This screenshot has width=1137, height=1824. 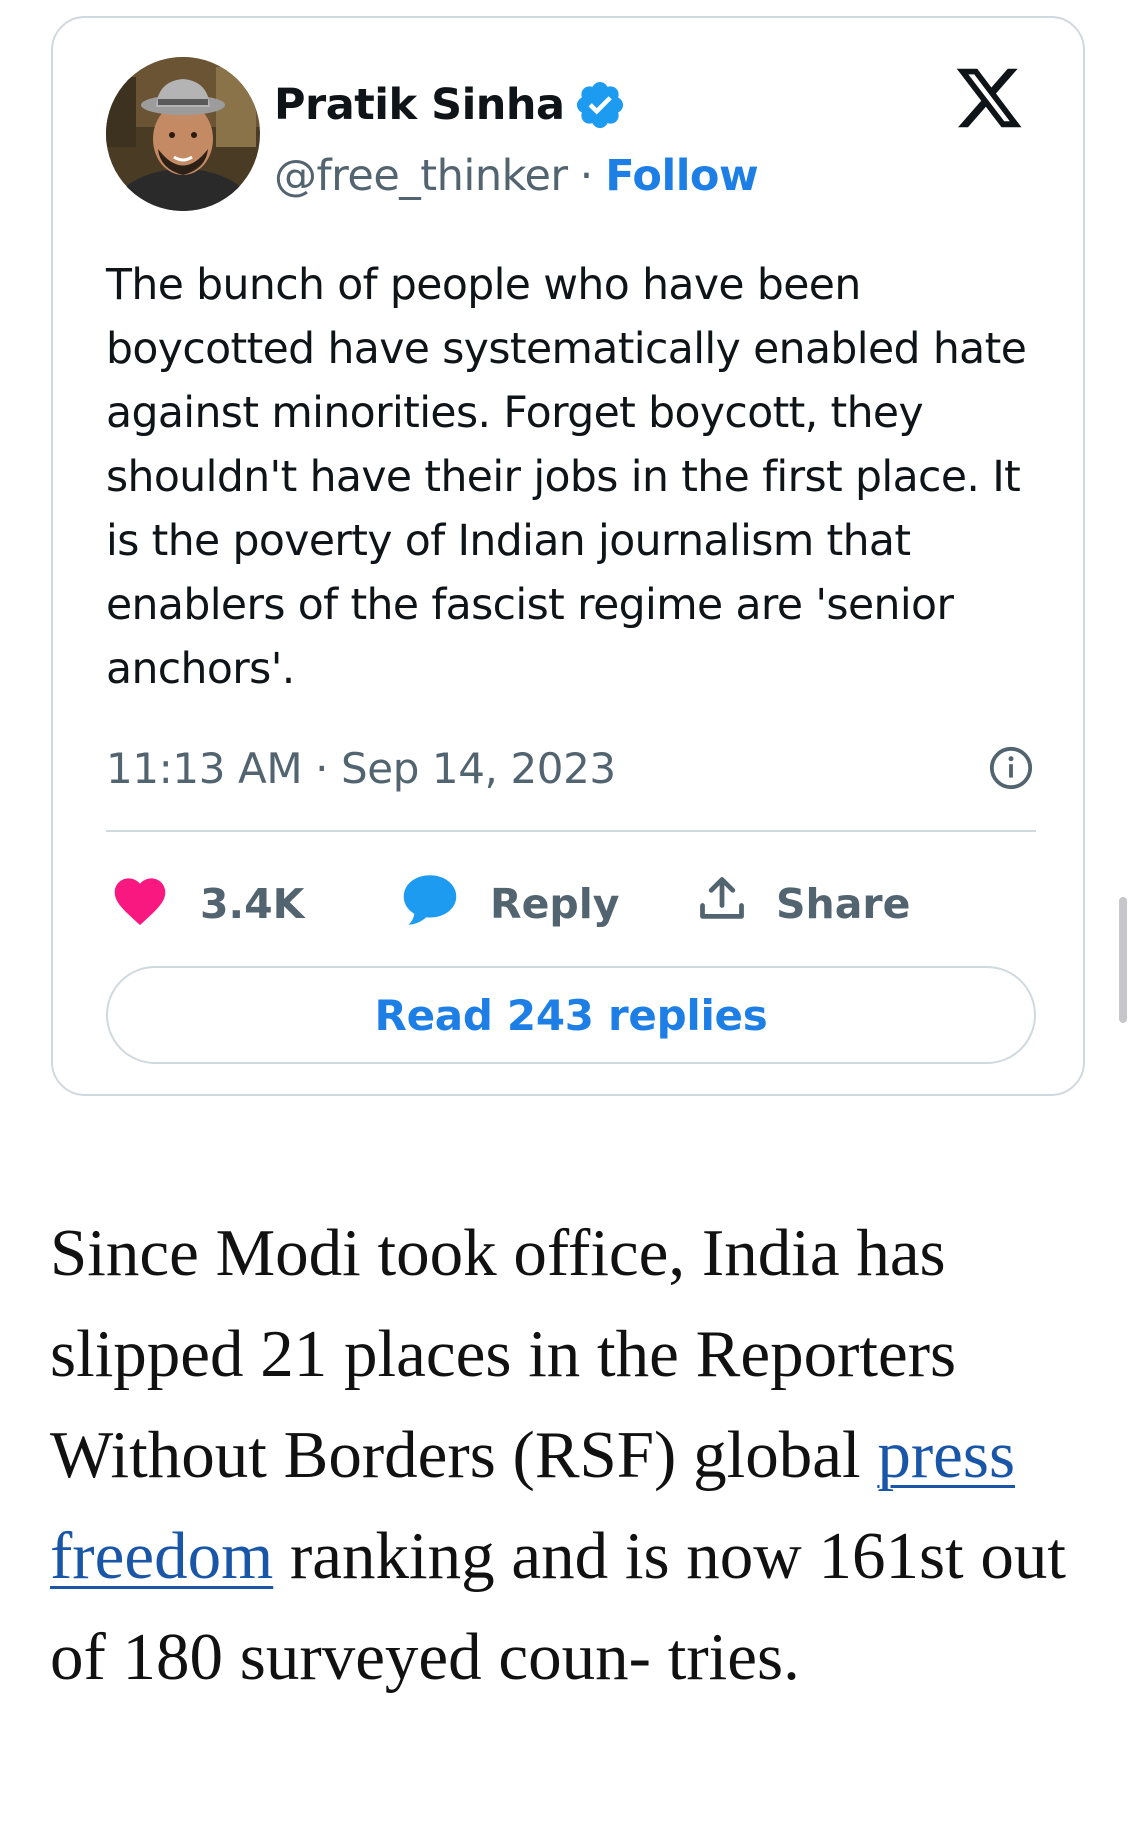 I want to click on author-name: Pratik Sinha, so click(x=419, y=105).